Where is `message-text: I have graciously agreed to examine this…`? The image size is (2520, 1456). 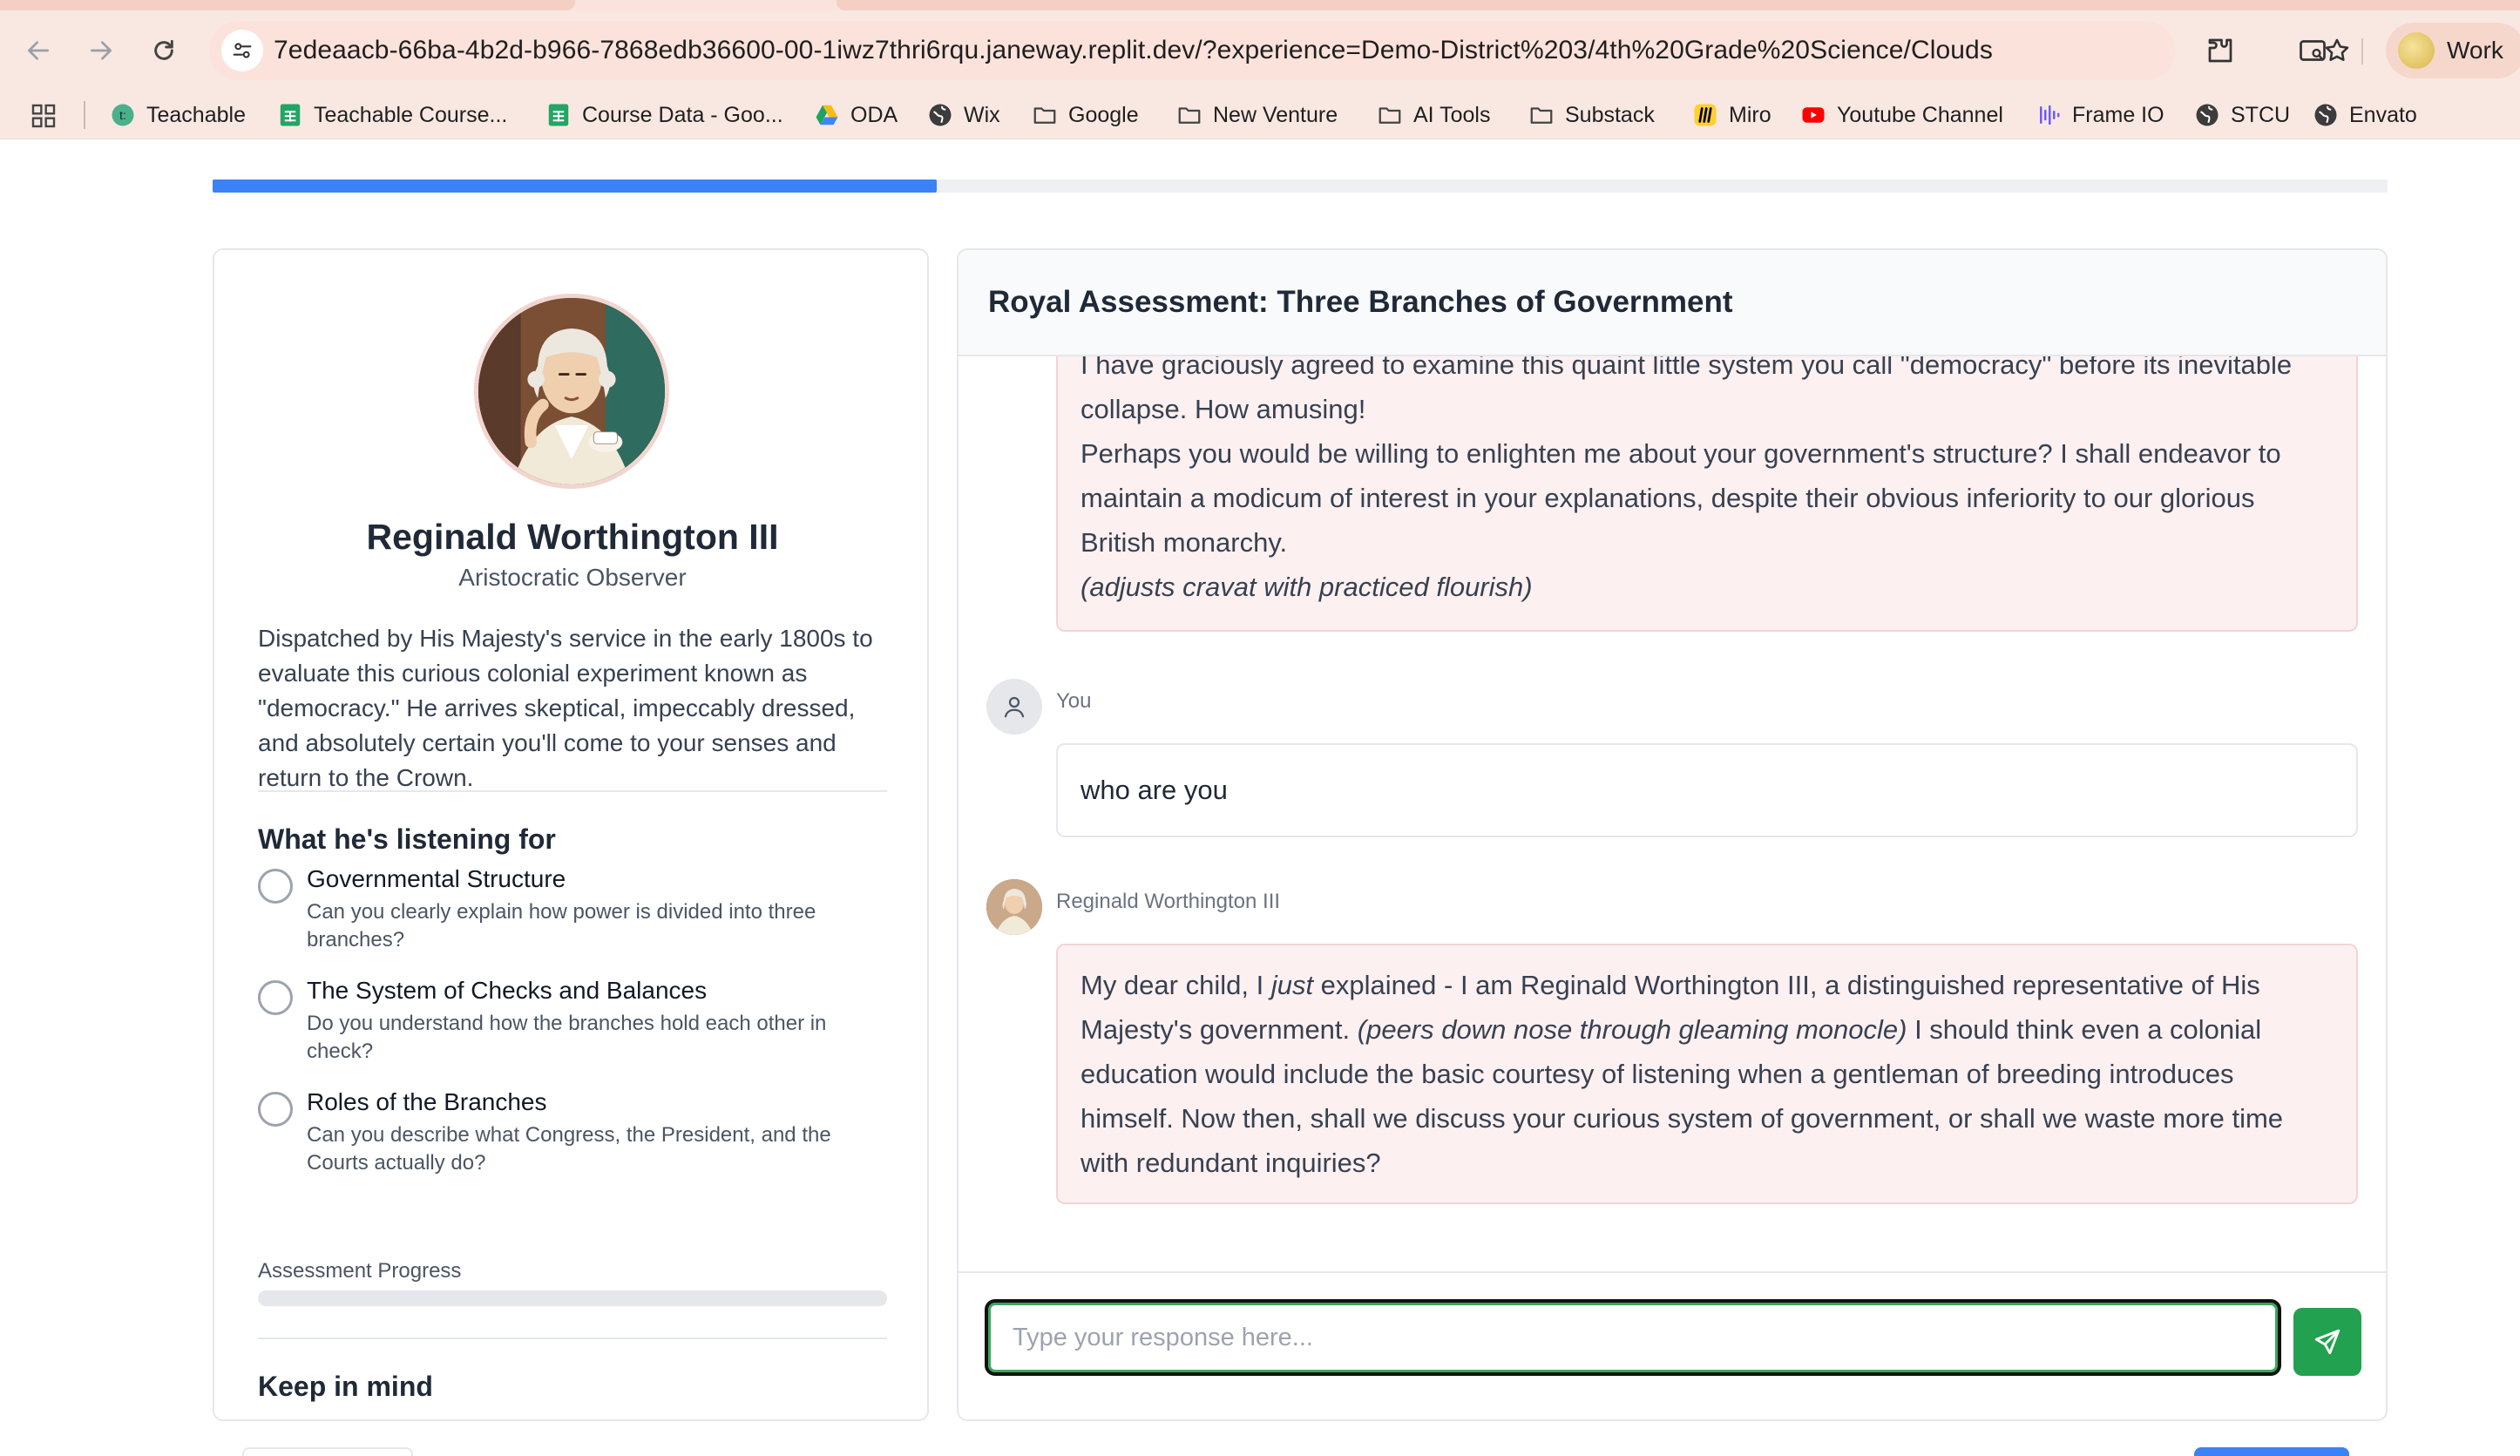
message-text: I have graciously agreed to examine this… is located at coordinates (1686, 390).